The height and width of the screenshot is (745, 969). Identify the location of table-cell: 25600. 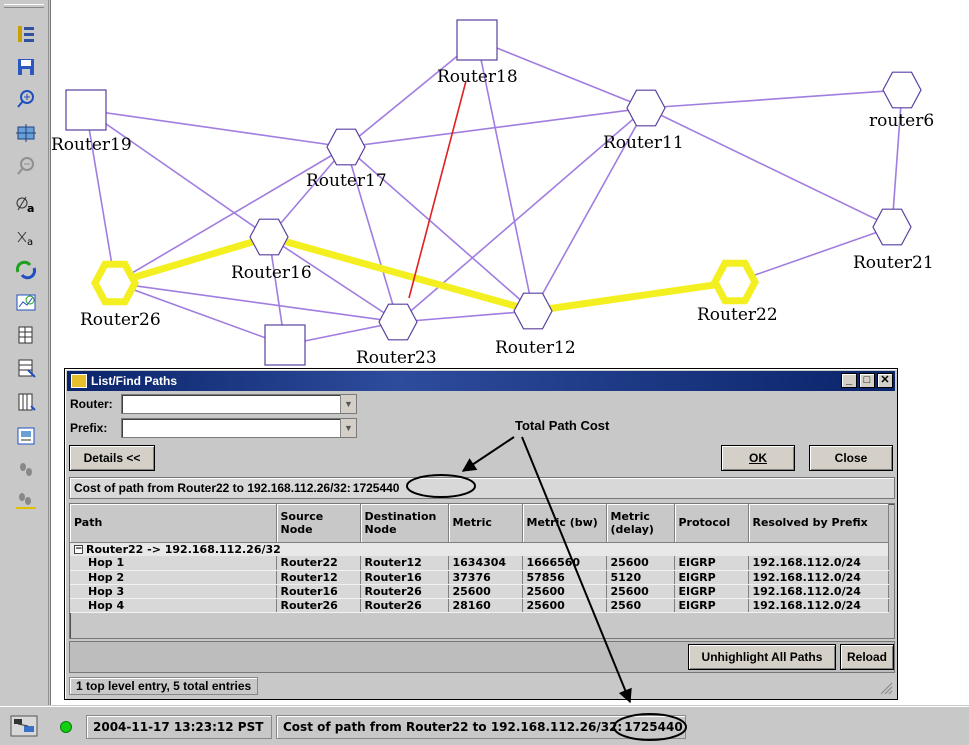
(485, 591).